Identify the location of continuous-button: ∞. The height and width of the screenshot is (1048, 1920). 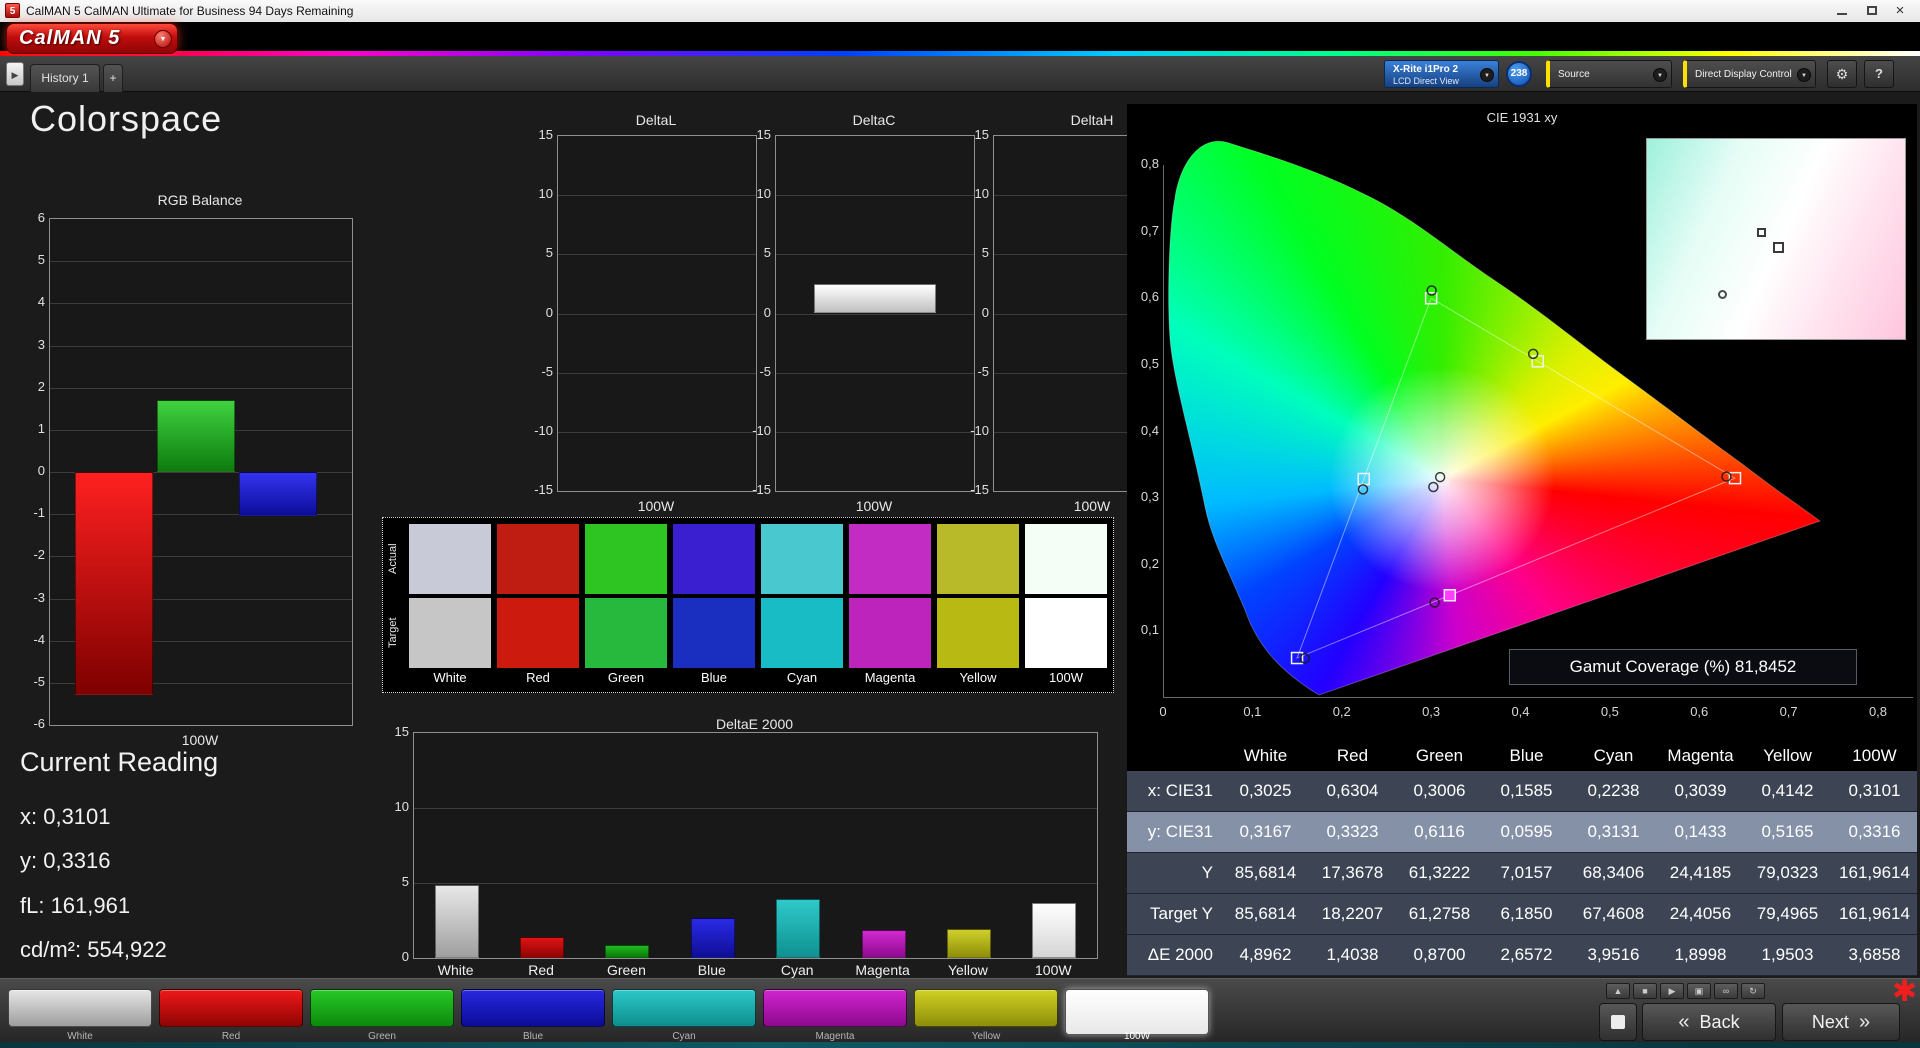
(1726, 991).